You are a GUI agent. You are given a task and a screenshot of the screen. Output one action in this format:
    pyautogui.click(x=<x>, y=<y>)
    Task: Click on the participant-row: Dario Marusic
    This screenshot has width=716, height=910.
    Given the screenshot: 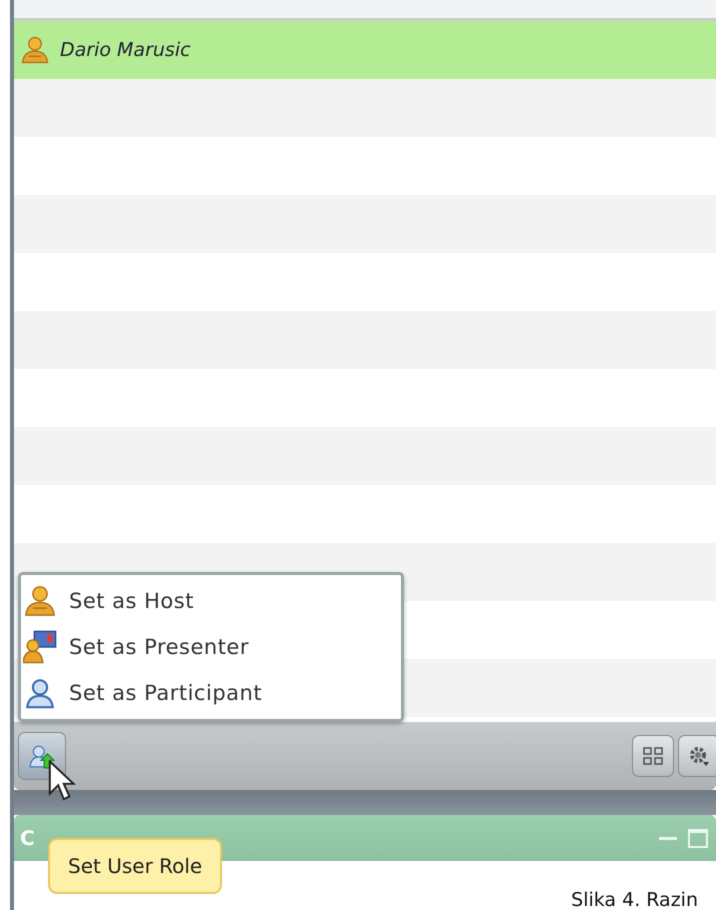 What is the action you would take?
    pyautogui.click(x=365, y=50)
    